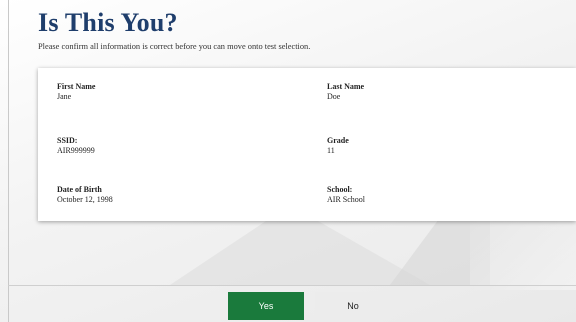 Image resolution: width=576 pixels, height=322 pixels. What do you see at coordinates (76, 150) in the screenshot?
I see `ssid-value: AIR999999` at bounding box center [76, 150].